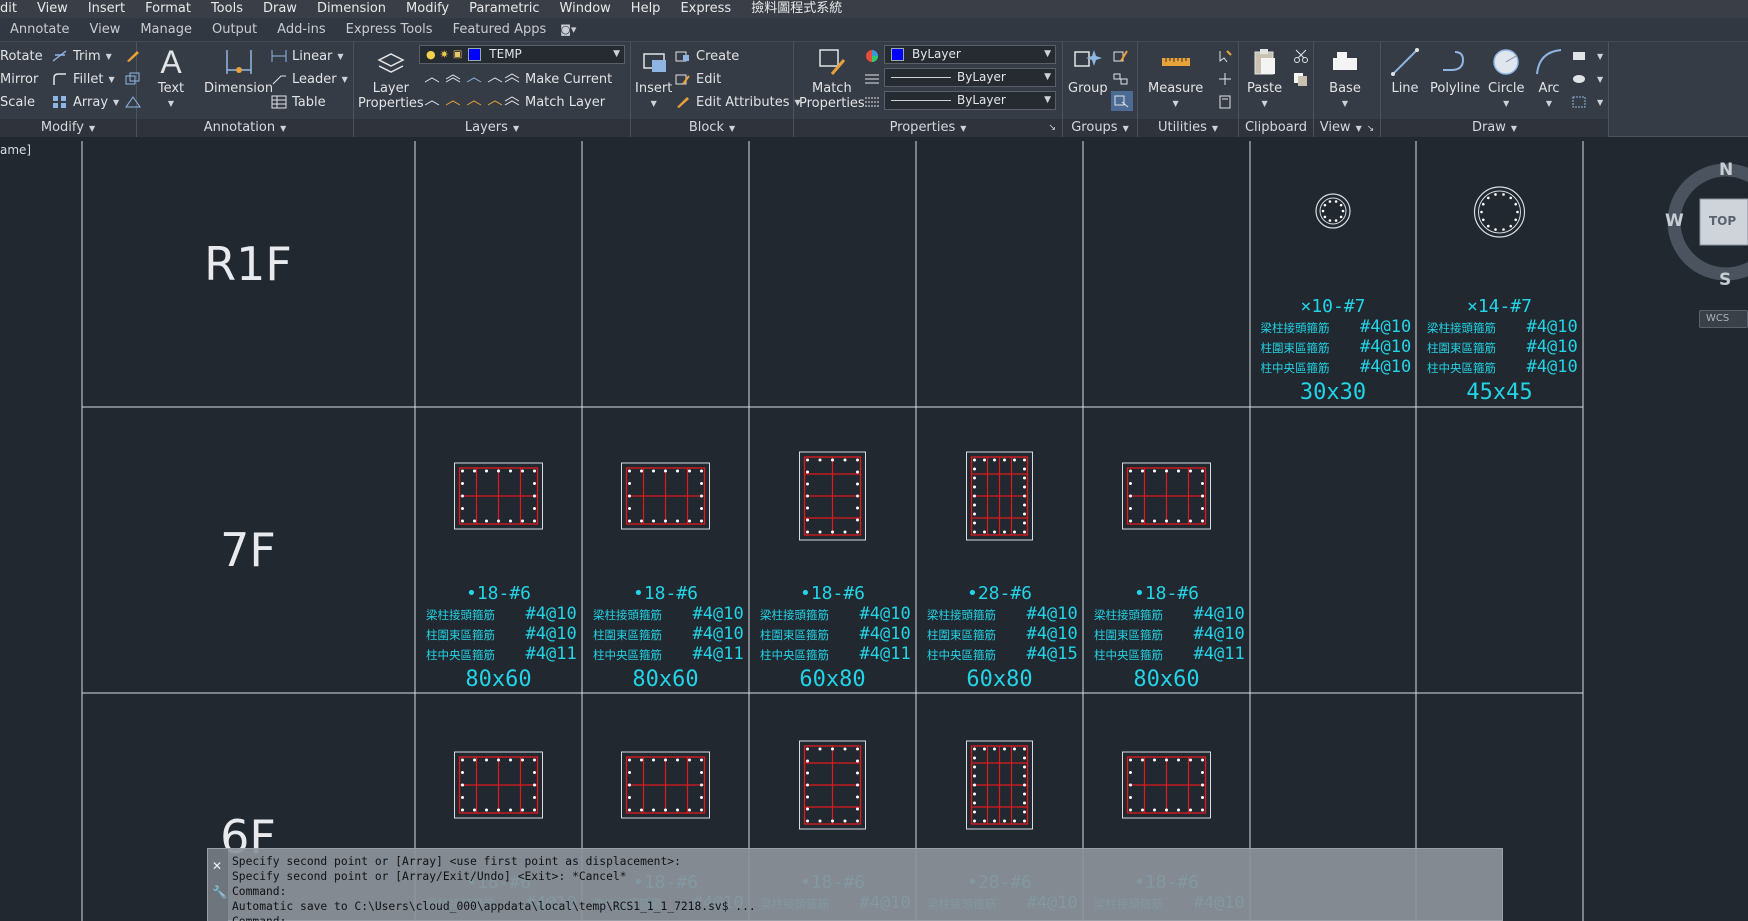 Image resolution: width=1748 pixels, height=921 pixels. I want to click on ribbon-options-icon: ◙▾, so click(568, 29).